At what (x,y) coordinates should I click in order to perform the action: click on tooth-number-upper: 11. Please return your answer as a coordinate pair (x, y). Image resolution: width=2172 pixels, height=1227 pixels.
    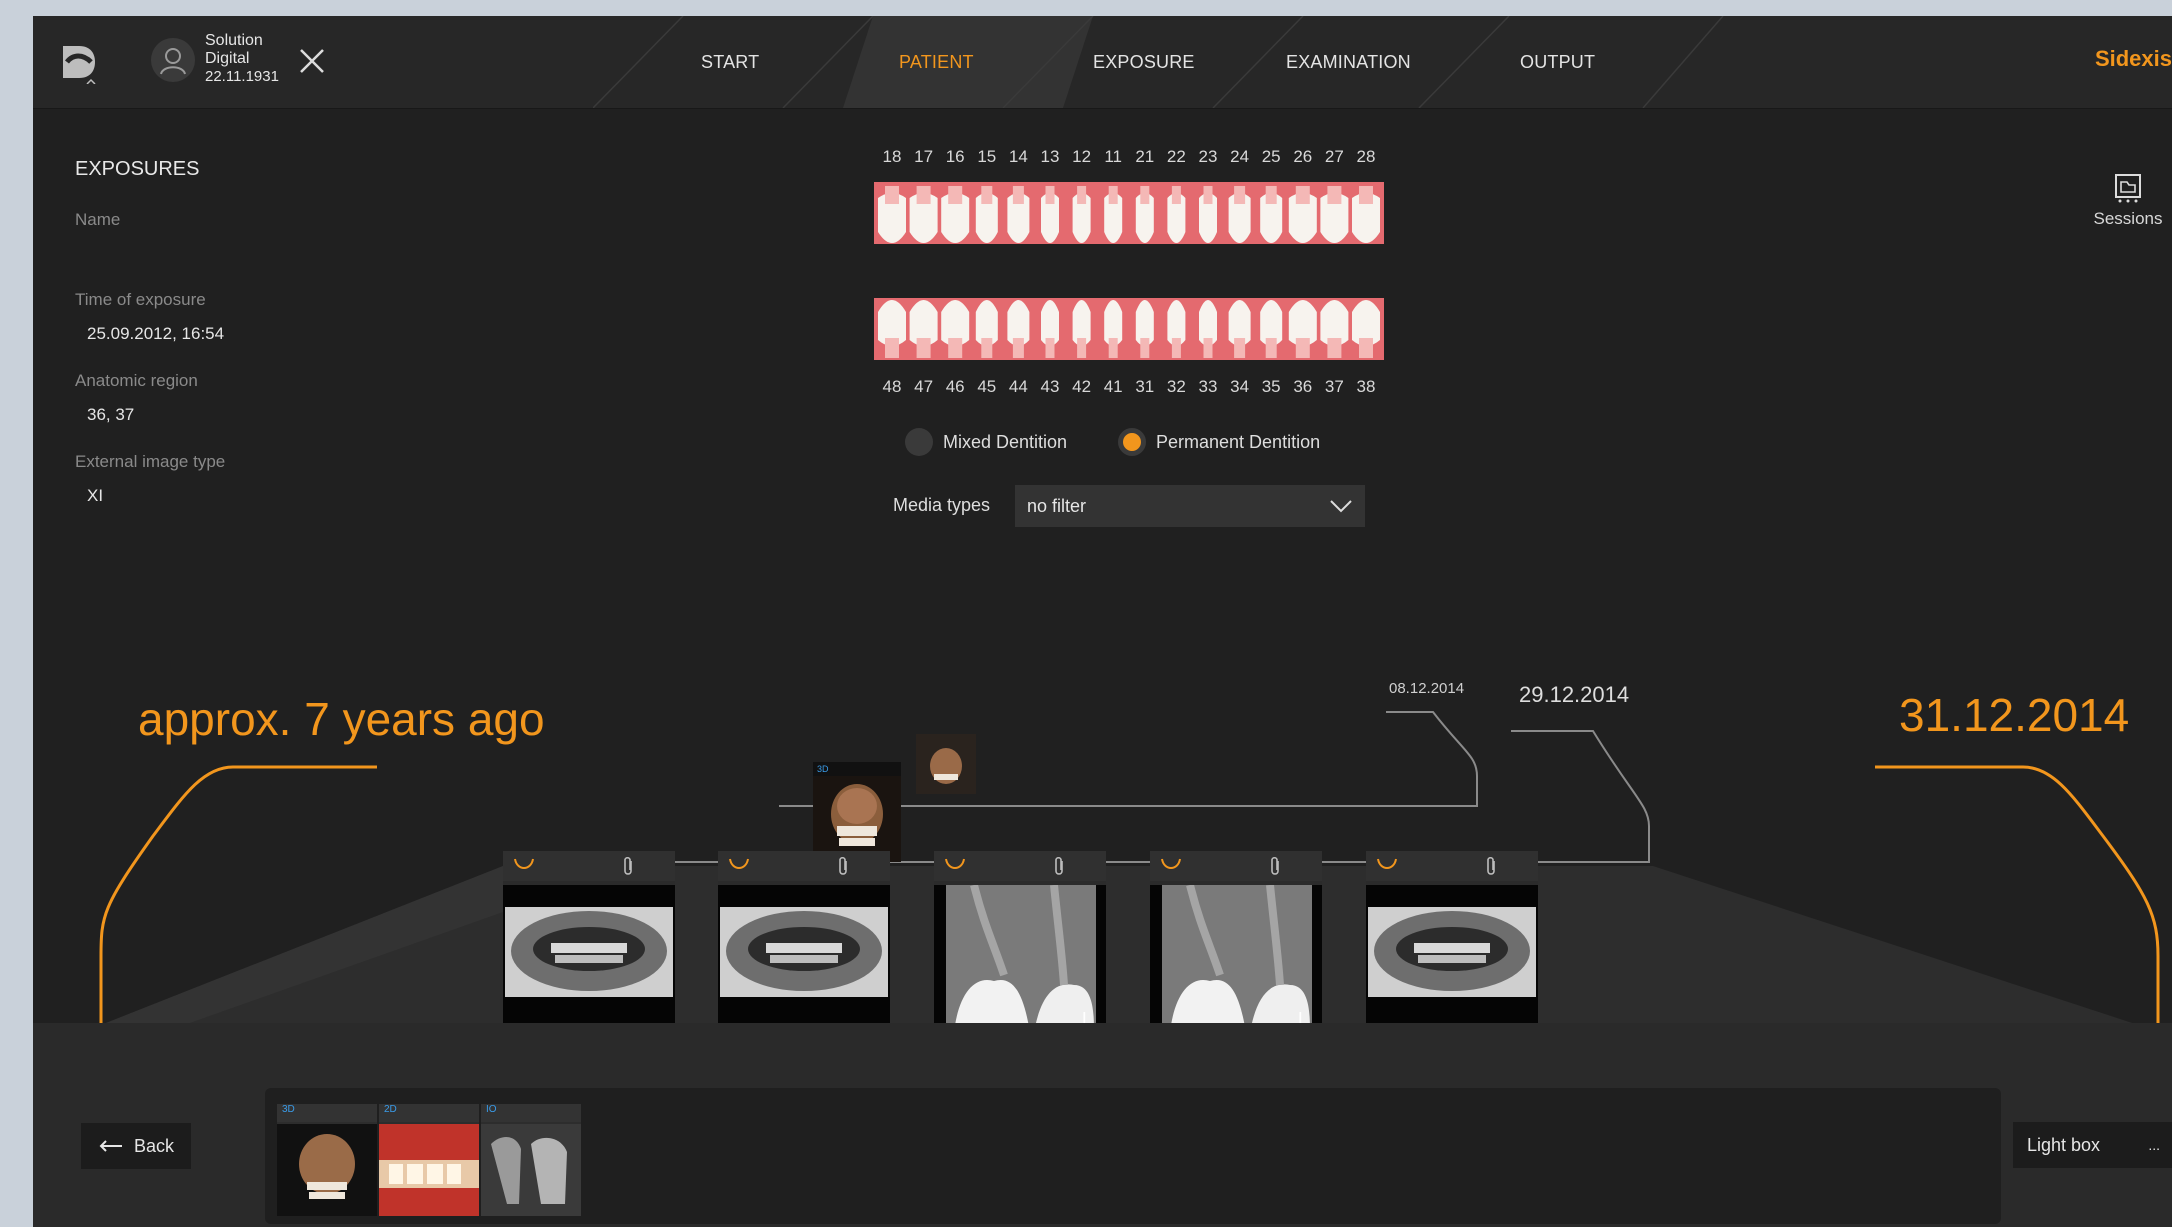
    Looking at the image, I should click on (1113, 157).